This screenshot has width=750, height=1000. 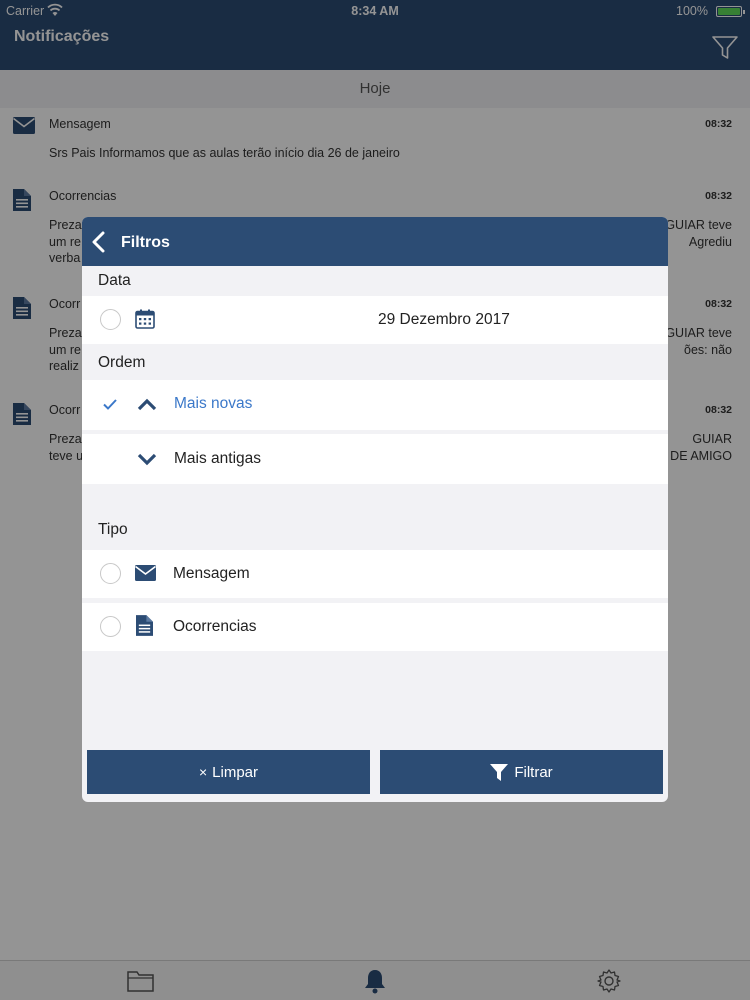 I want to click on envelope-icon, so click(x=145, y=573).